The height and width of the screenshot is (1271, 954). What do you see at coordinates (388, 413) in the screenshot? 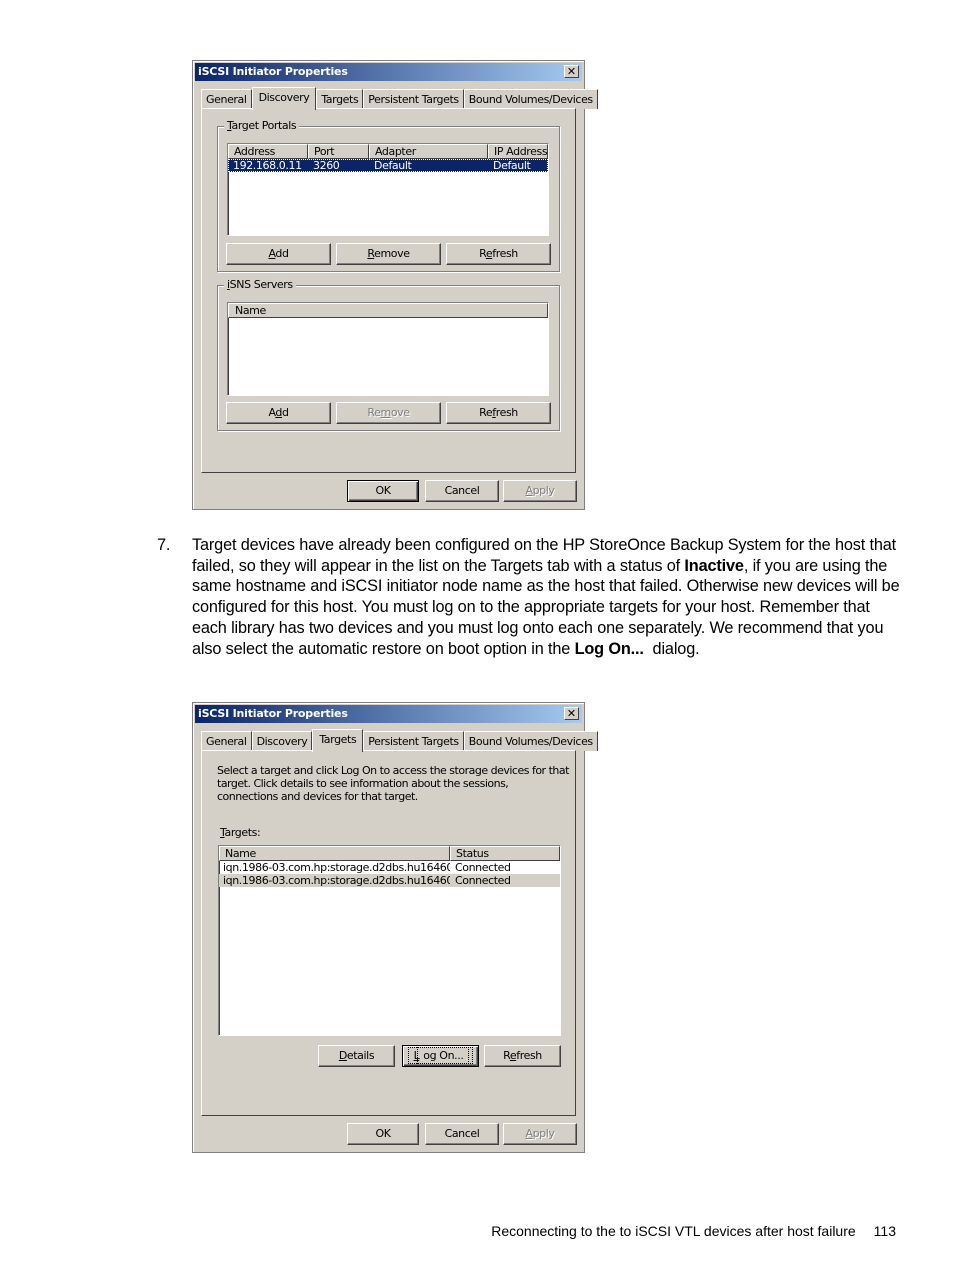
I see `isns-remove-button: Remove` at bounding box center [388, 413].